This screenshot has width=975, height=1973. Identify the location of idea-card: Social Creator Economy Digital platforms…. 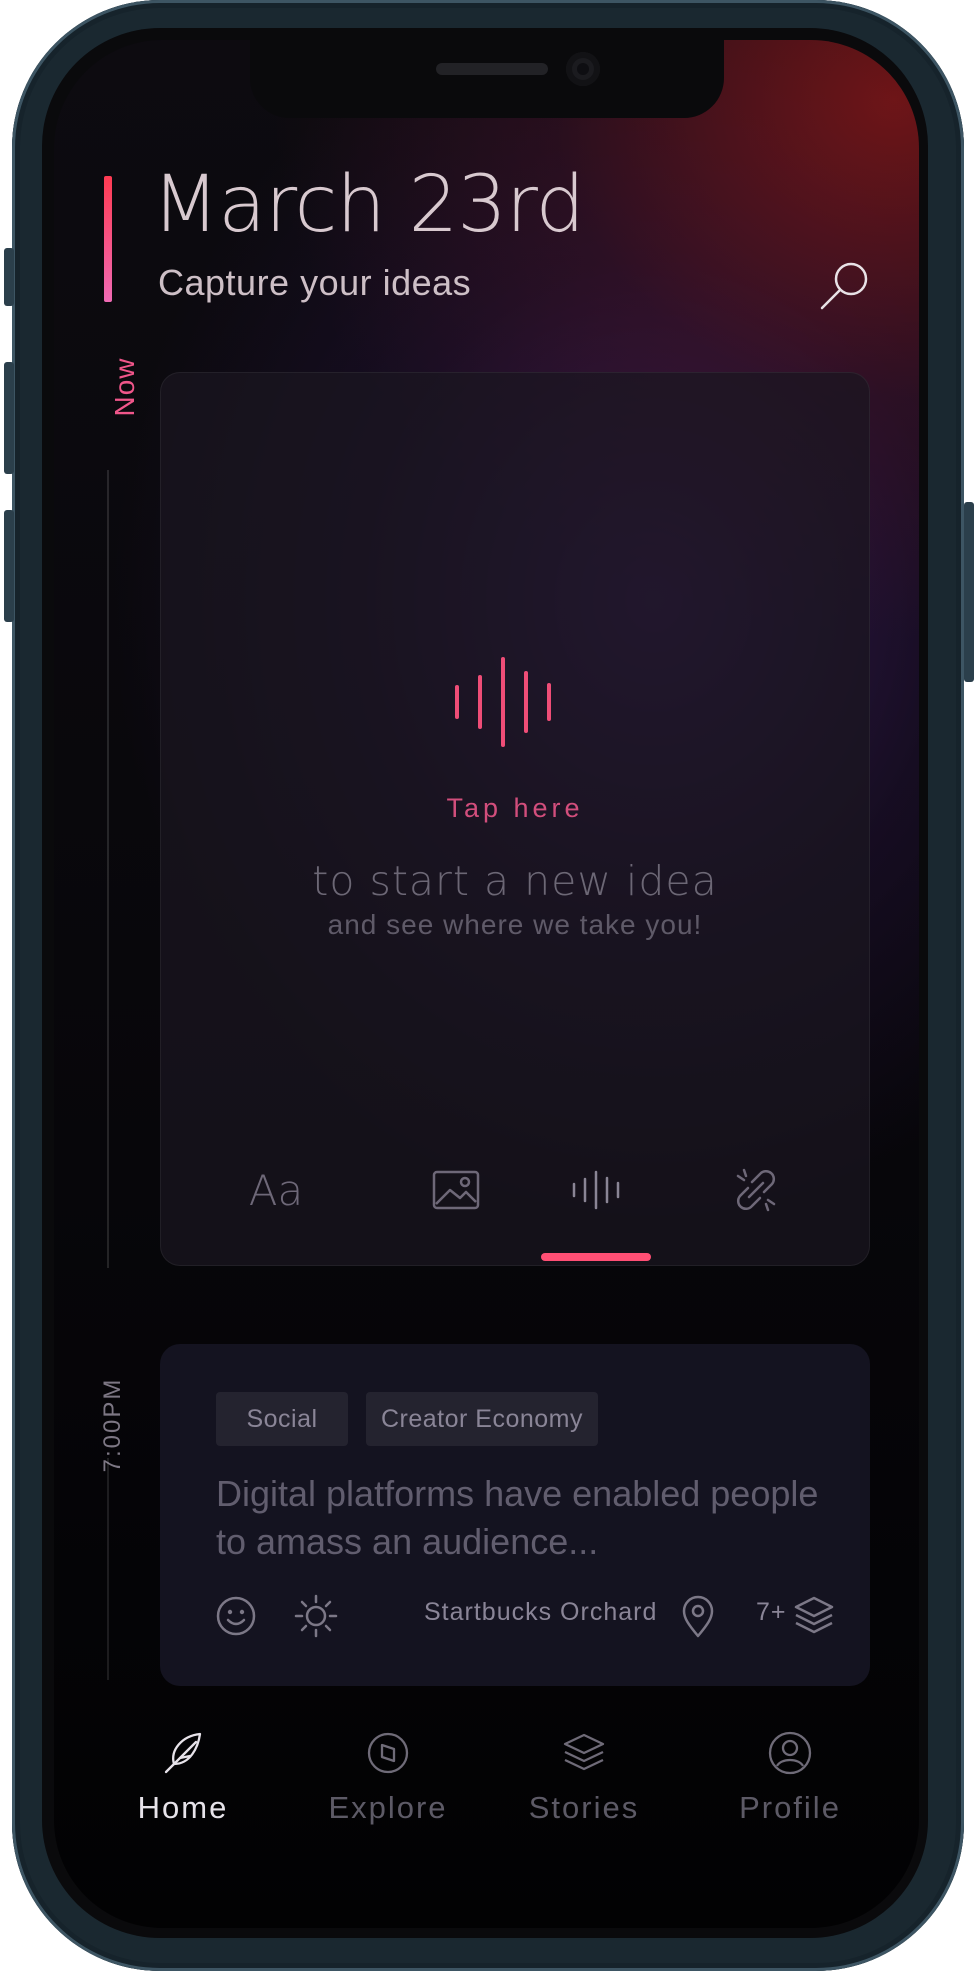
(515, 1515).